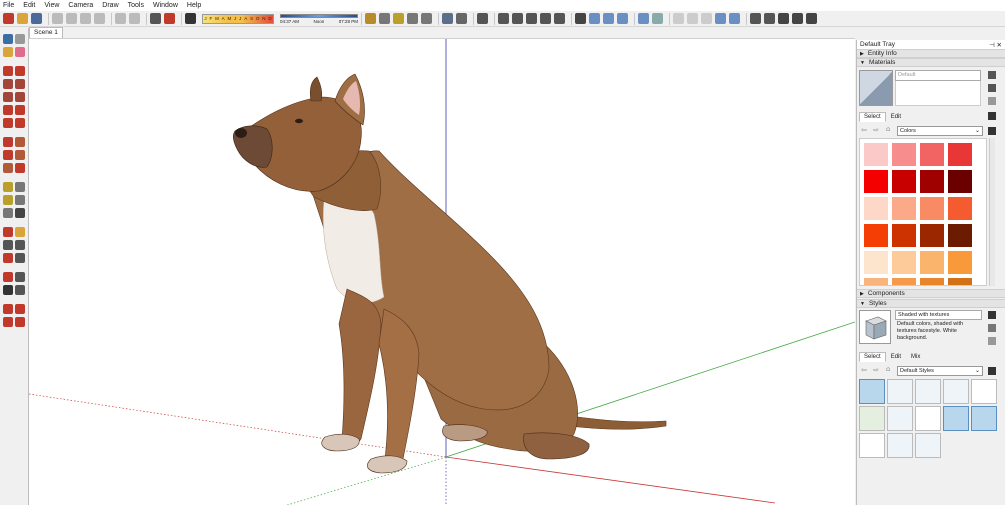 Image resolution: width=1005 pixels, height=505 pixels. I want to click on two-point-arc-icon, so click(20, 110).